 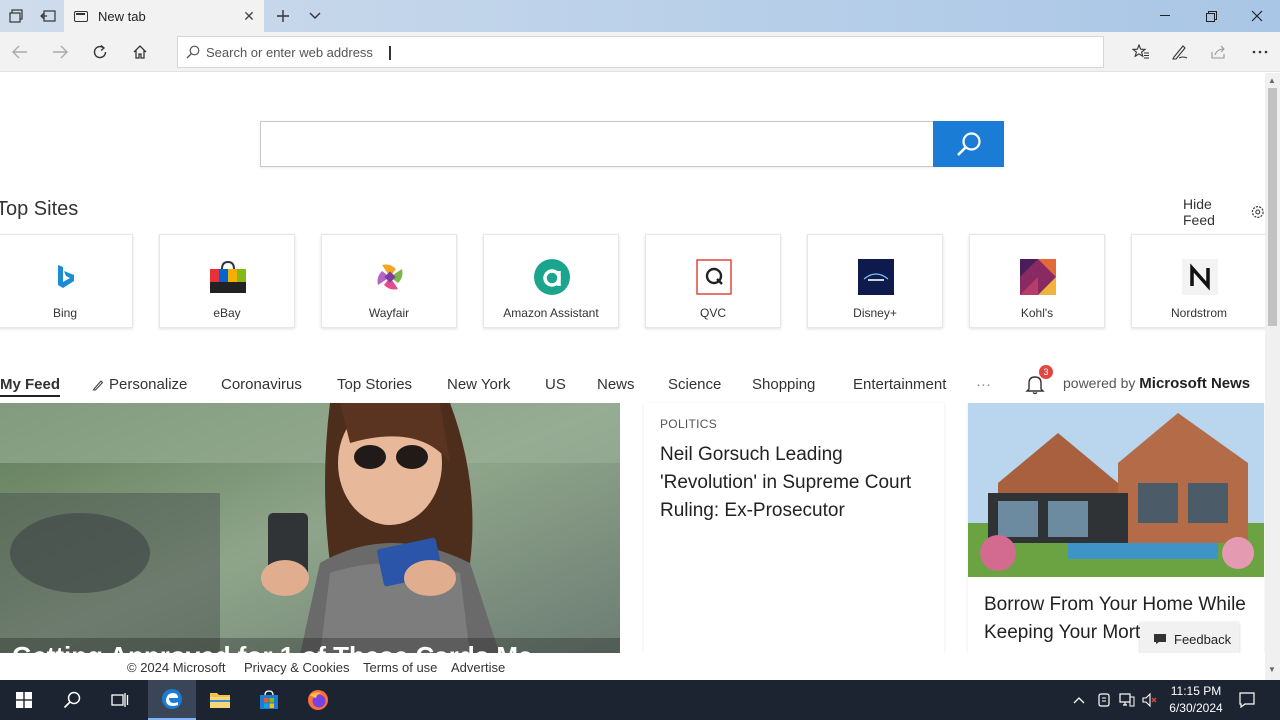 I want to click on tile-label: QVC, so click(x=712, y=313).